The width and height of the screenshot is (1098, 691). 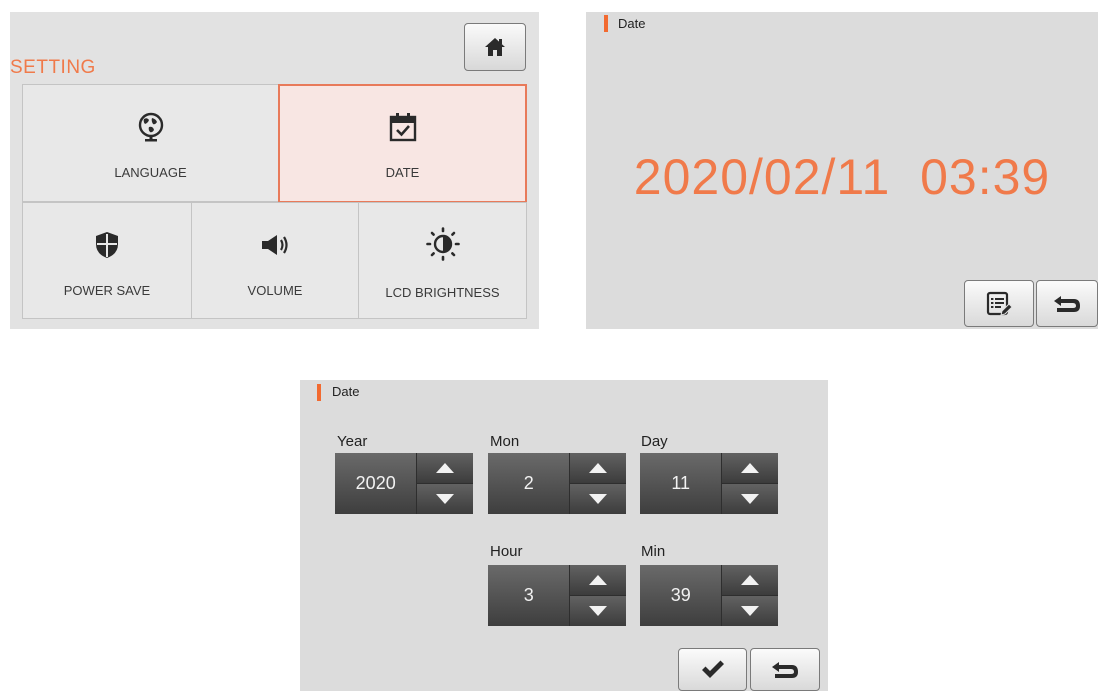 I want to click on hour-label: Hour, so click(x=506, y=551).